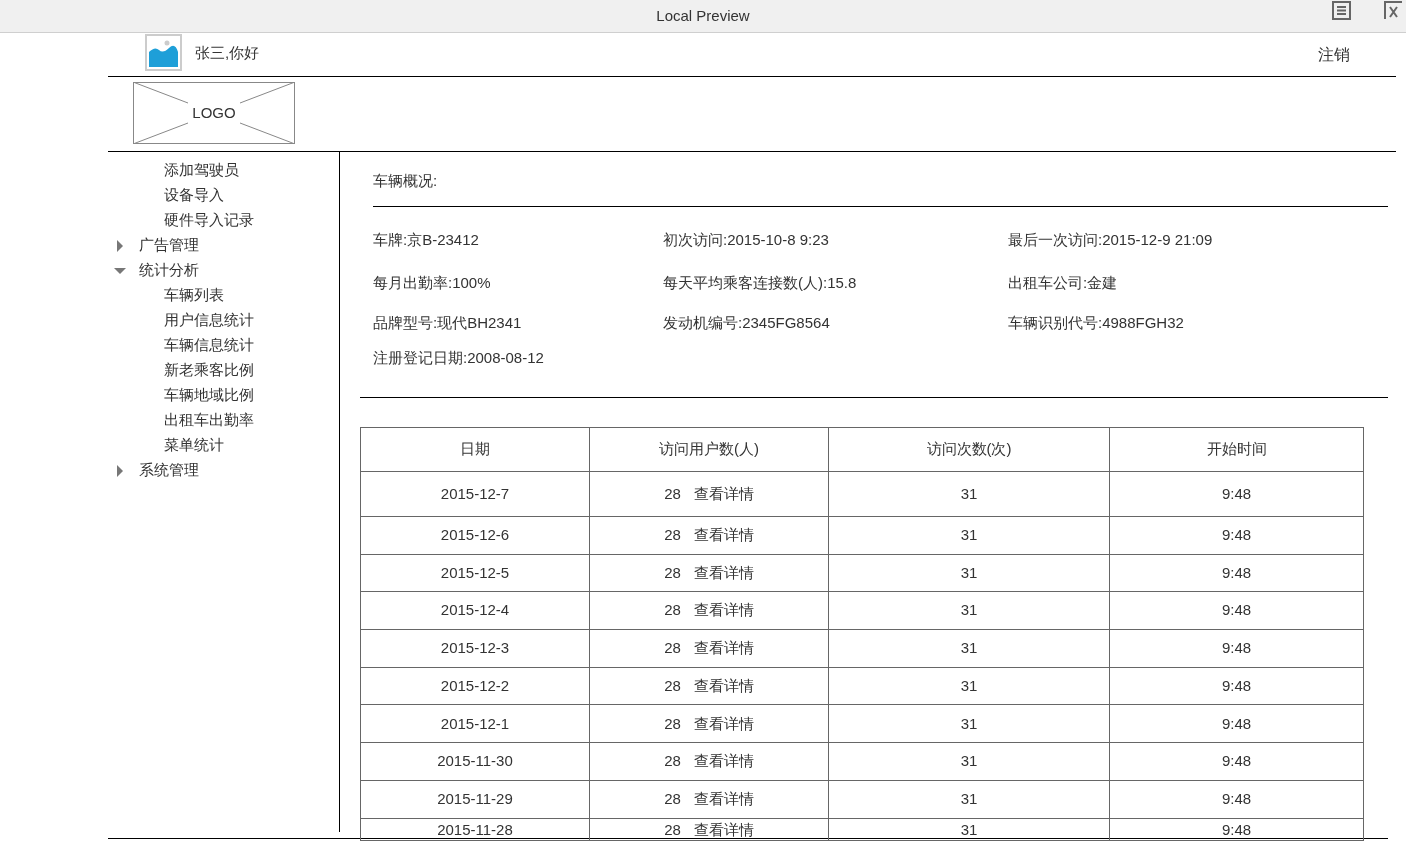 The image size is (1406, 865). I want to click on info-text: 每天平均乘客连接数(人):15.8, so click(760, 283).